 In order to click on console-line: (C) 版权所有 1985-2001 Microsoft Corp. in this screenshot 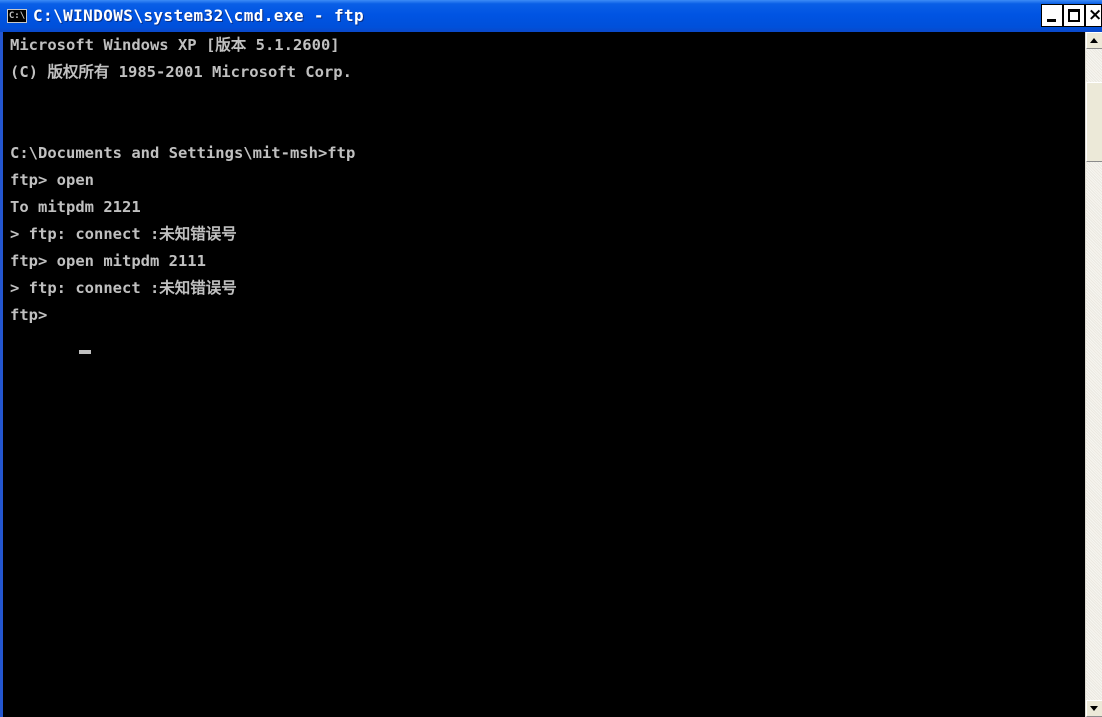, I will do `click(181, 72)`.